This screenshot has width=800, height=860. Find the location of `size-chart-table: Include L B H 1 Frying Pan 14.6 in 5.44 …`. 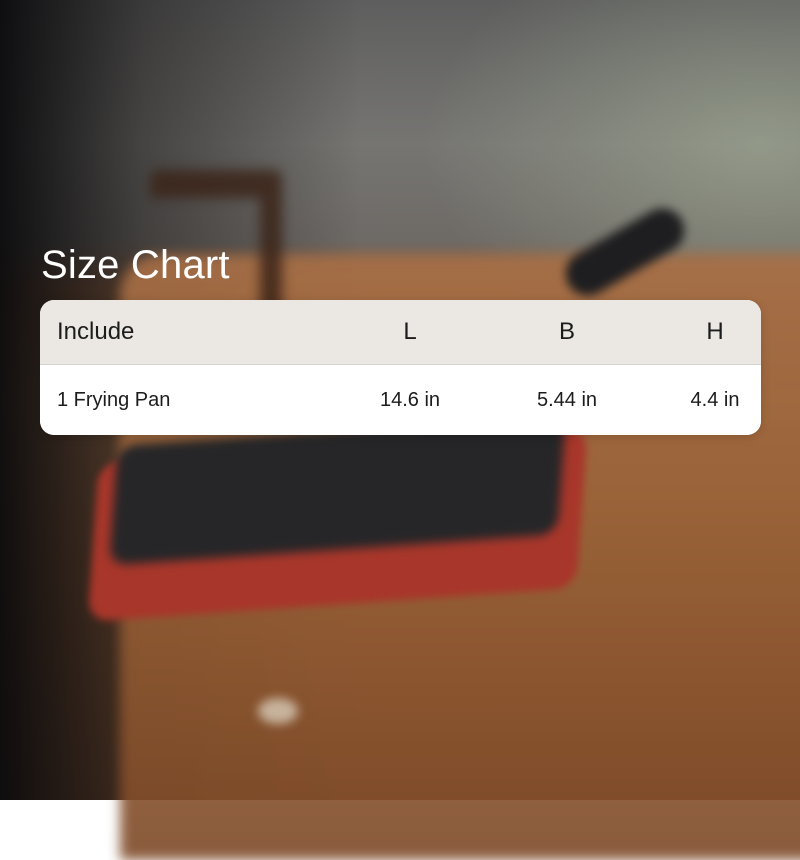

size-chart-table: Include L B H 1 Frying Pan 14.6 in 5.44 … is located at coordinates (400, 367).